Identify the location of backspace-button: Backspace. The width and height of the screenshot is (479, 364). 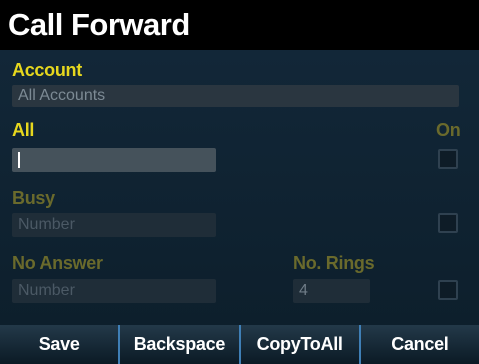
(178, 344).